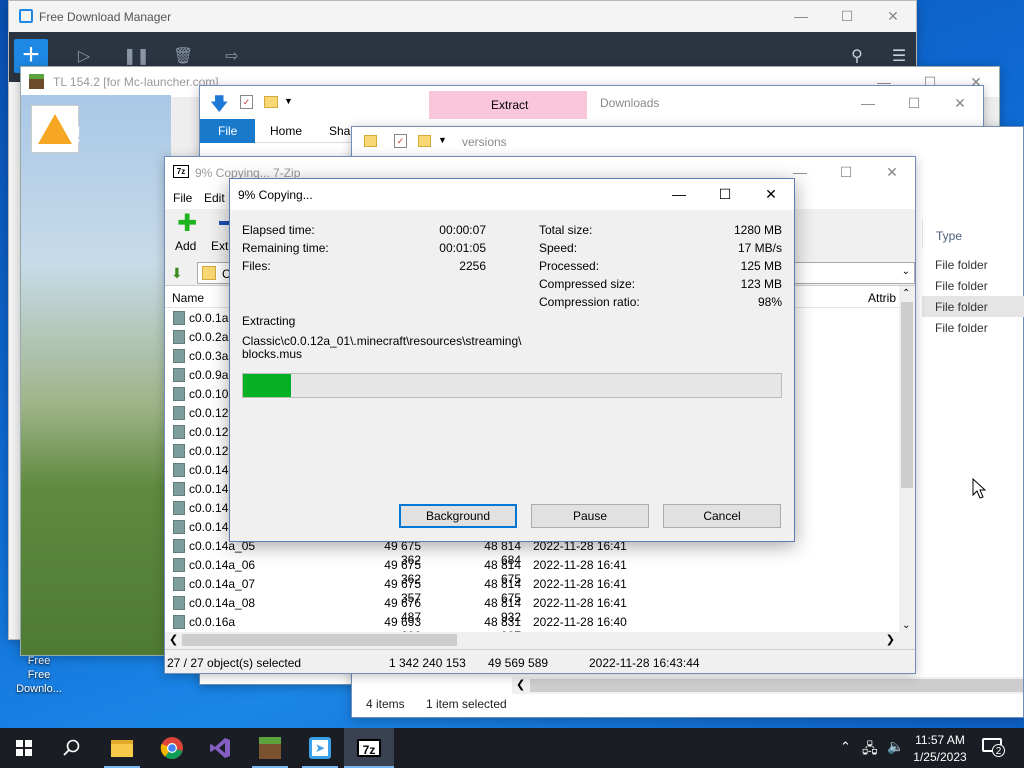  Describe the element at coordinates (24, 748) in the screenshot. I see `start-button` at that location.